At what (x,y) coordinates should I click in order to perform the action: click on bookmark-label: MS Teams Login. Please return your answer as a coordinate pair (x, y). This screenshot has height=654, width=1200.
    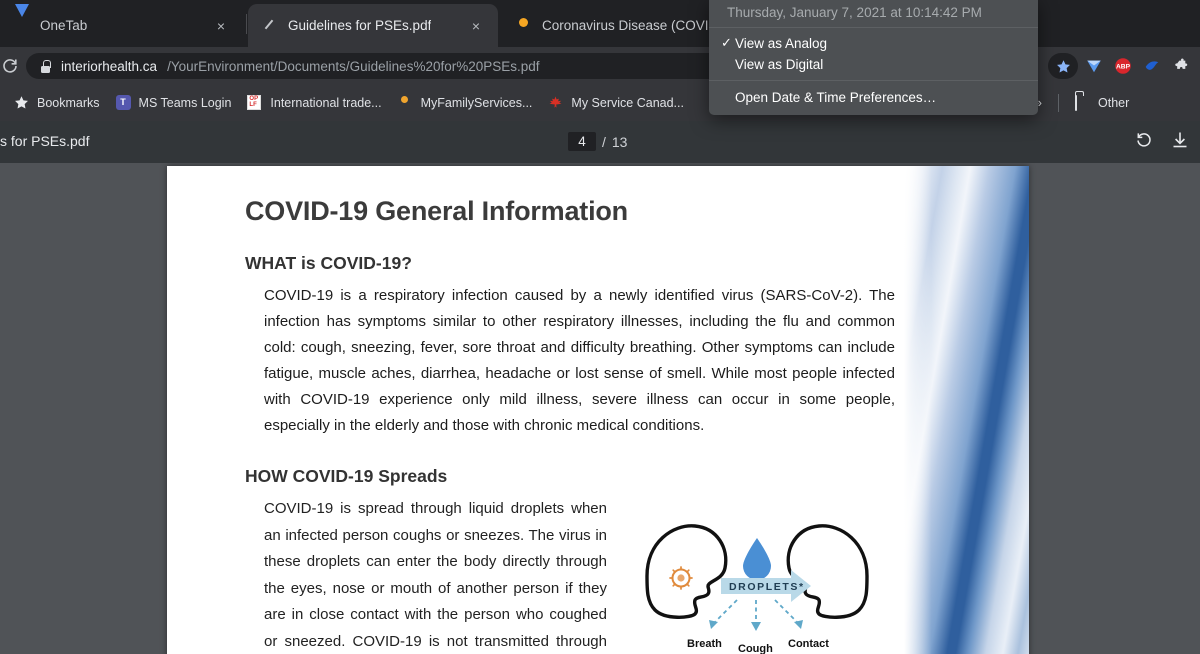
    Looking at the image, I should click on (185, 102).